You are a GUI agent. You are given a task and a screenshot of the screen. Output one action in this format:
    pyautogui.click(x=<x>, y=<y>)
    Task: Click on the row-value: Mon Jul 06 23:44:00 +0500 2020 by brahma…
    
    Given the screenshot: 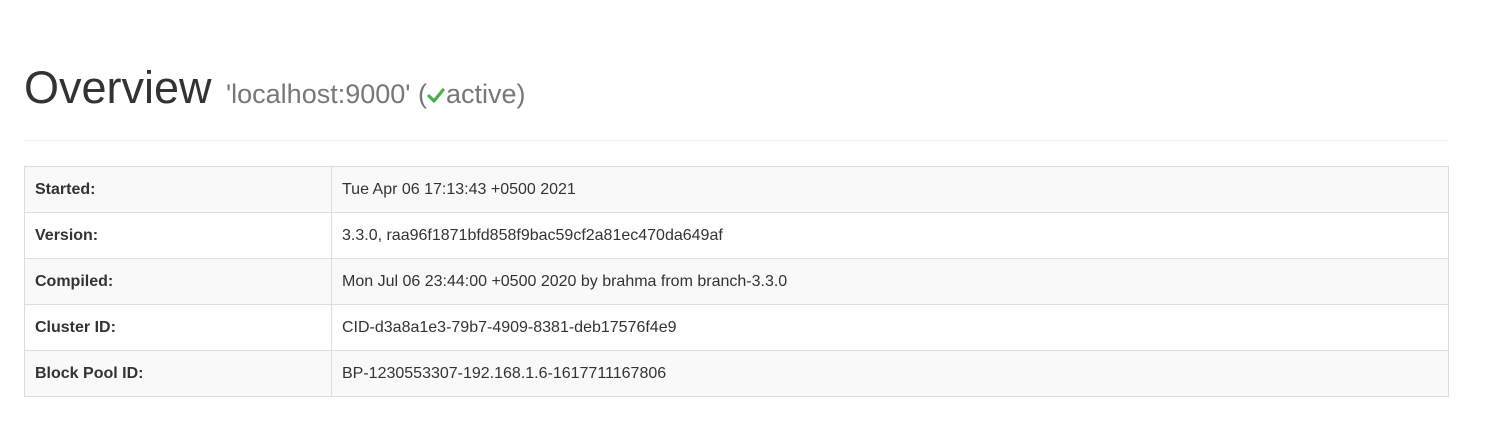 What is the action you would take?
    pyautogui.click(x=890, y=281)
    